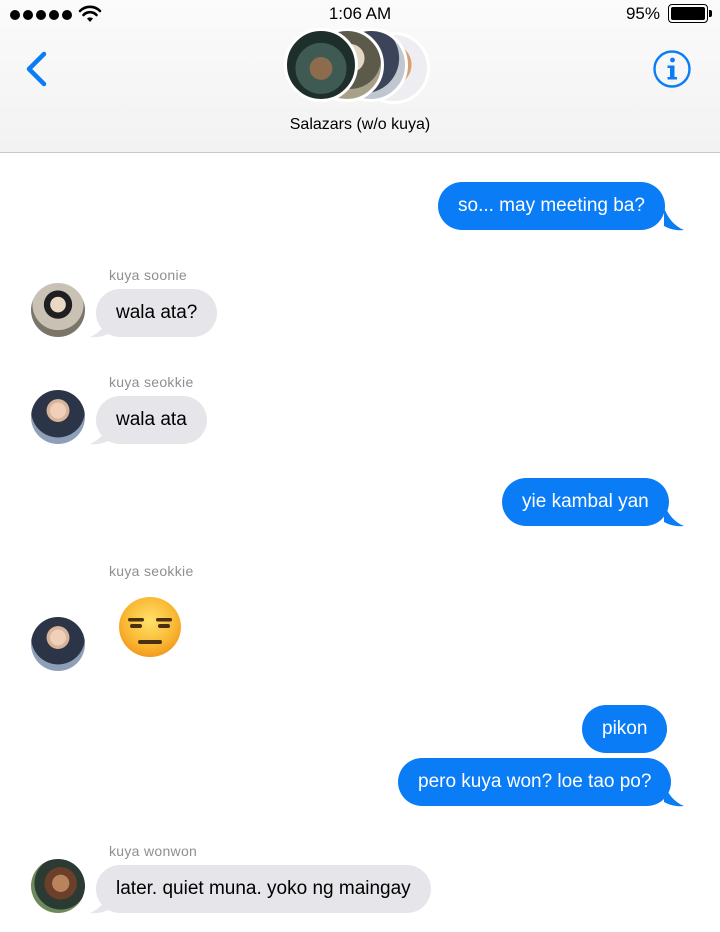 This screenshot has width=720, height=932. Describe the element at coordinates (535, 782) in the screenshot. I see `outgoing-message-bubble: pero kuya won? loe tao po?` at that location.